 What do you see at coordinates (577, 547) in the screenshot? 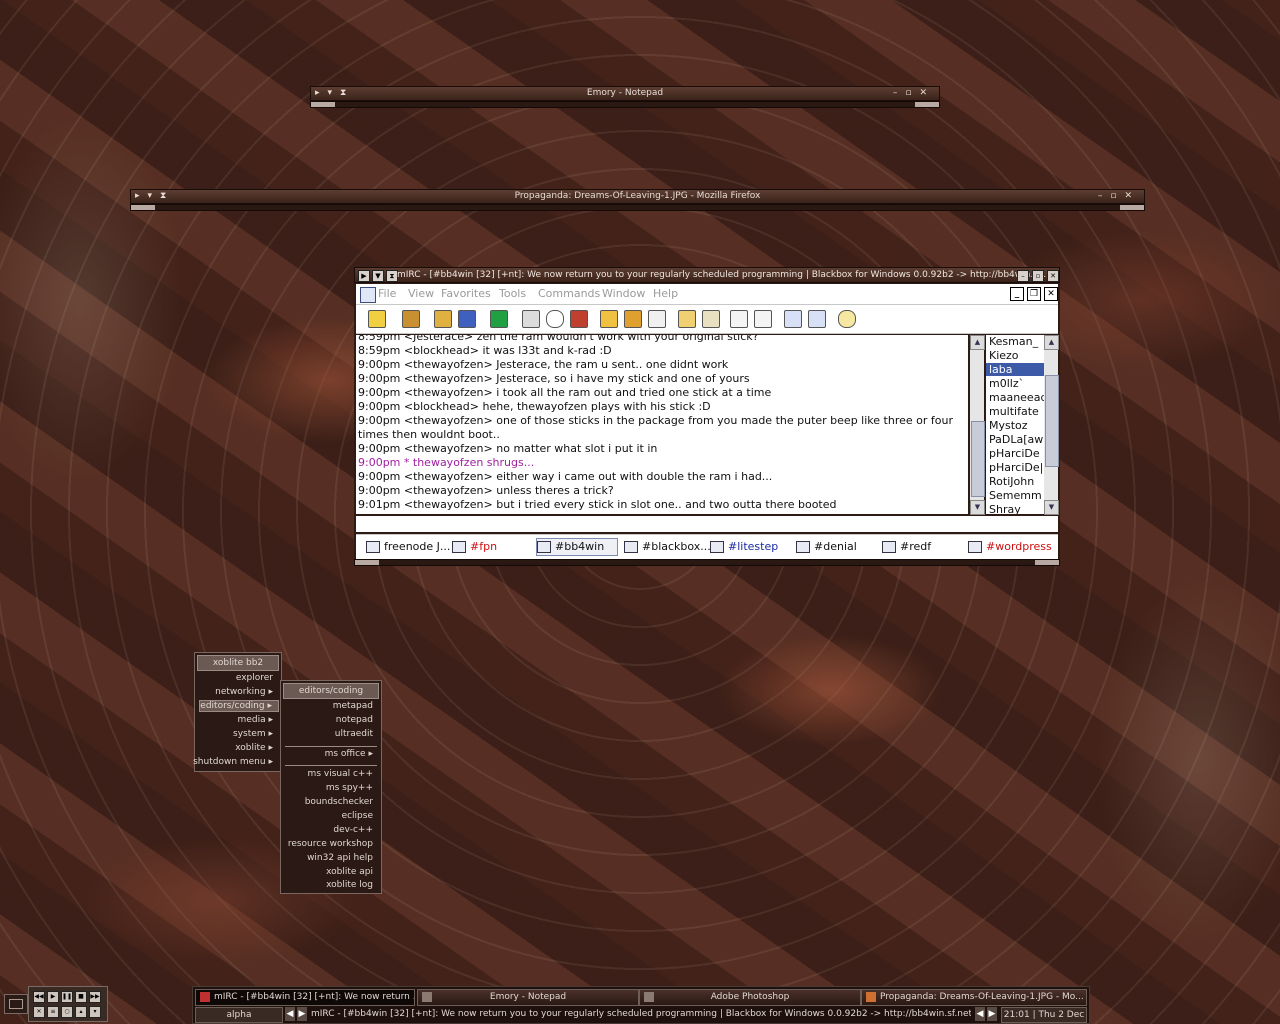
I see `switchbar-item-active: #bb4win` at bounding box center [577, 547].